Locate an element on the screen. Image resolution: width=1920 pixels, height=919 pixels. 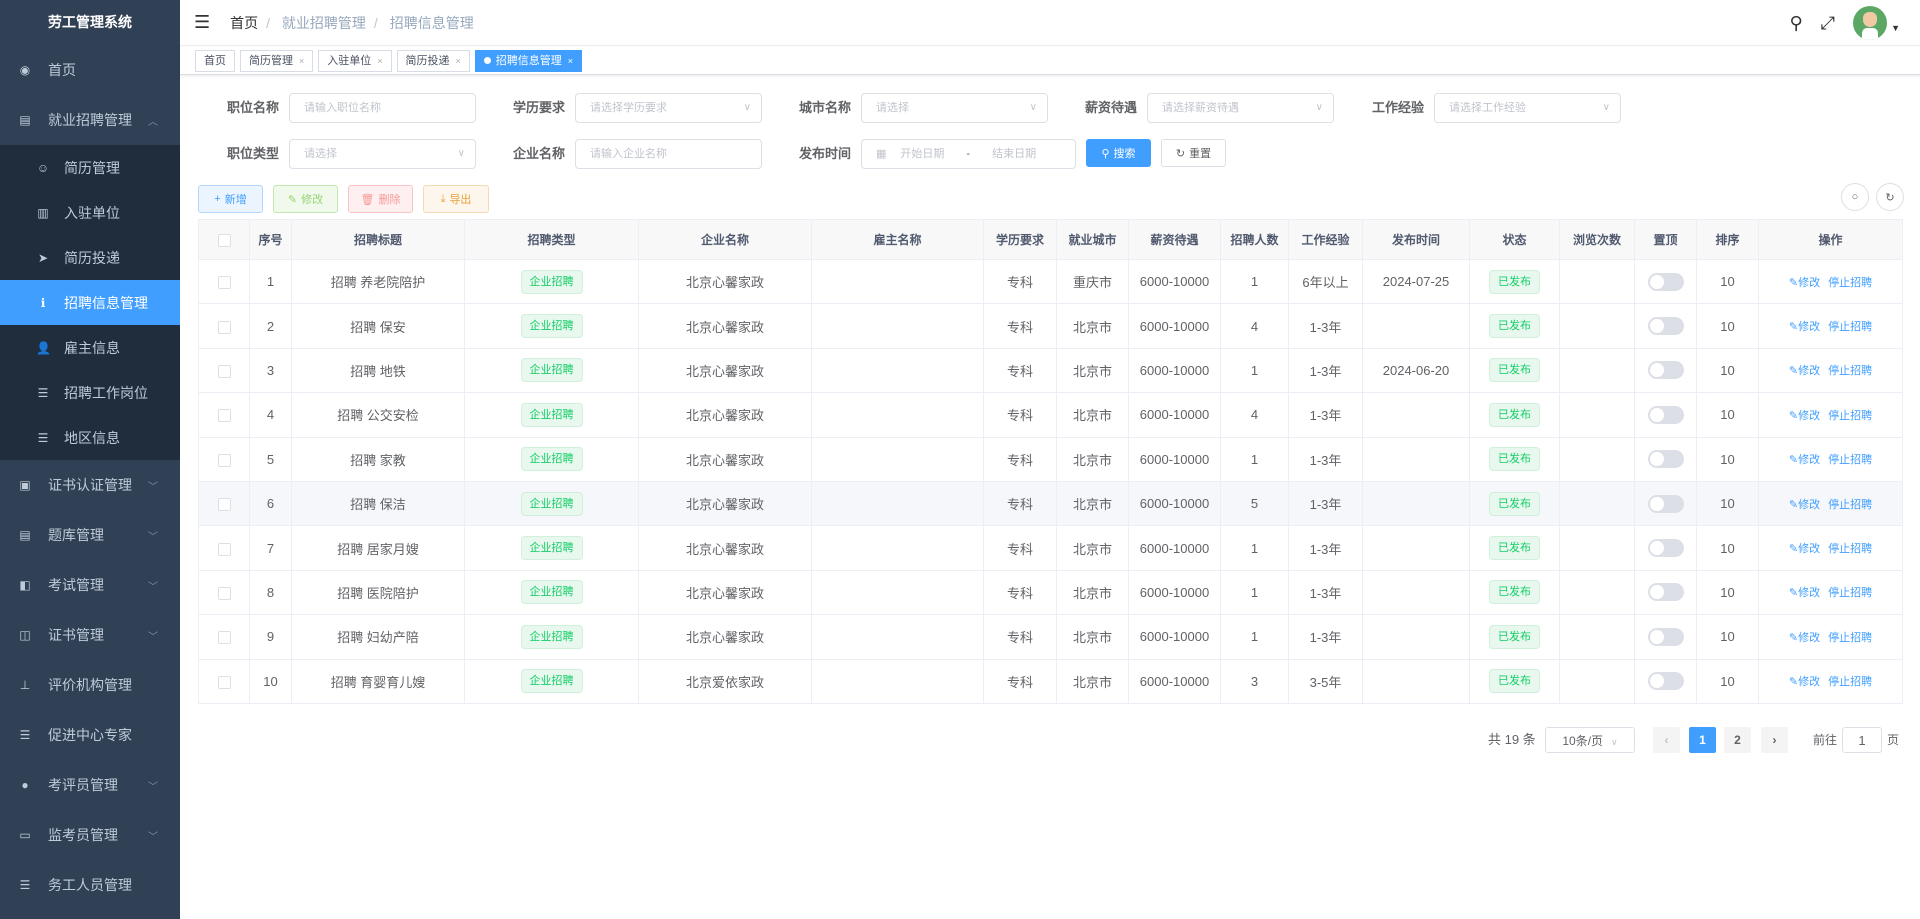
next-page-button: › is located at coordinates (1774, 740).